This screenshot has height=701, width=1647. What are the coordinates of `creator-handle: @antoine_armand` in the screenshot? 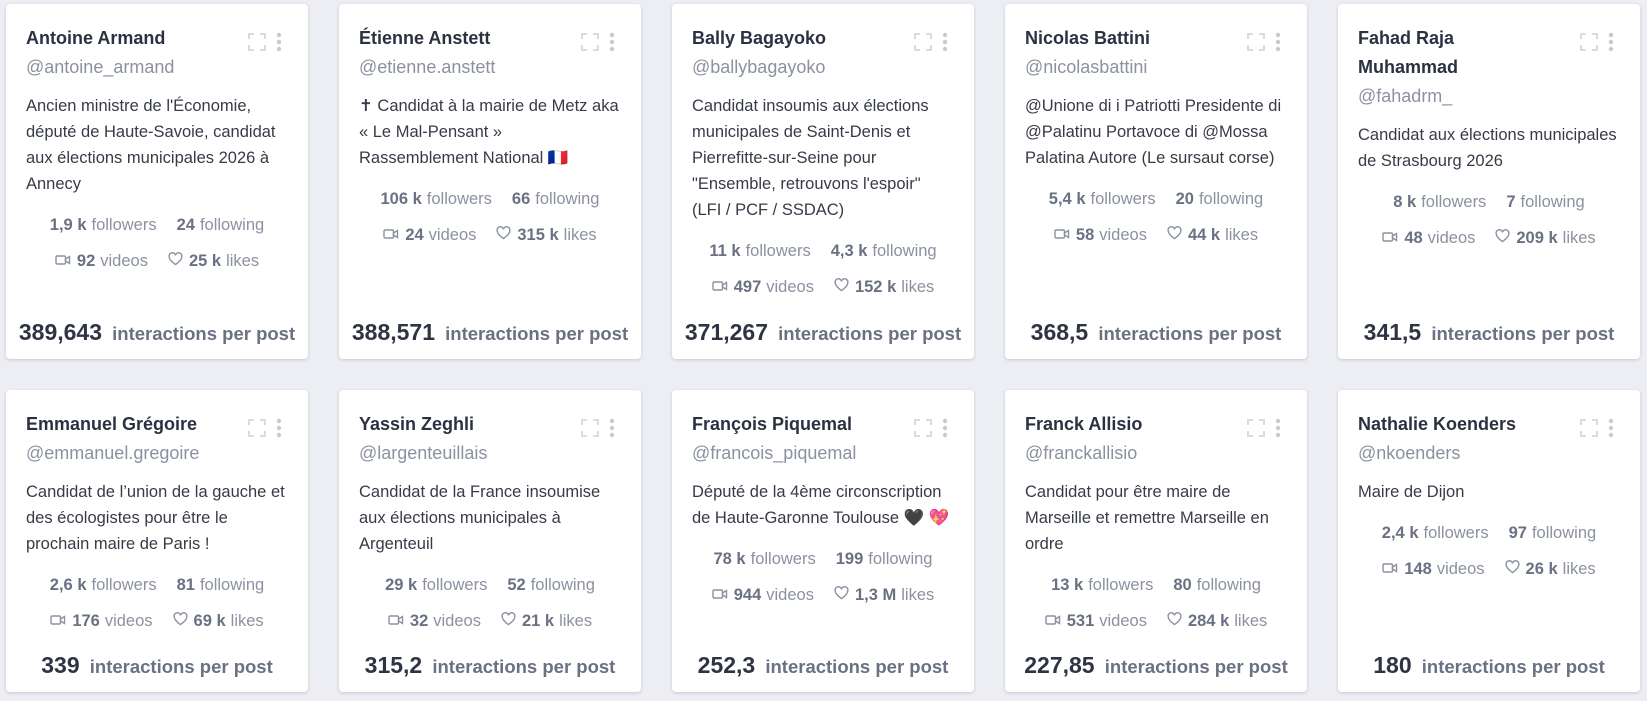 It's located at (157, 67).